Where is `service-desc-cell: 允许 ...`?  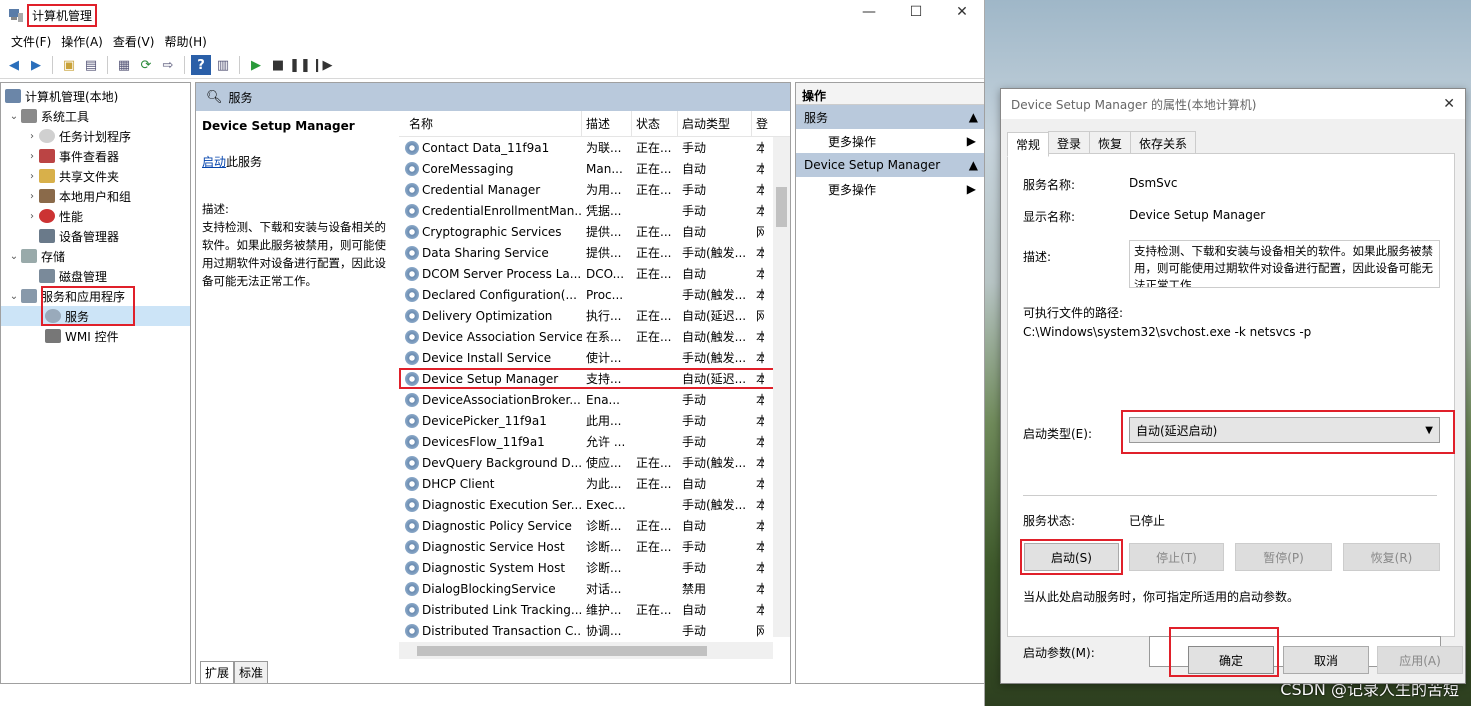 service-desc-cell: 允许 ... is located at coordinates (606, 442).